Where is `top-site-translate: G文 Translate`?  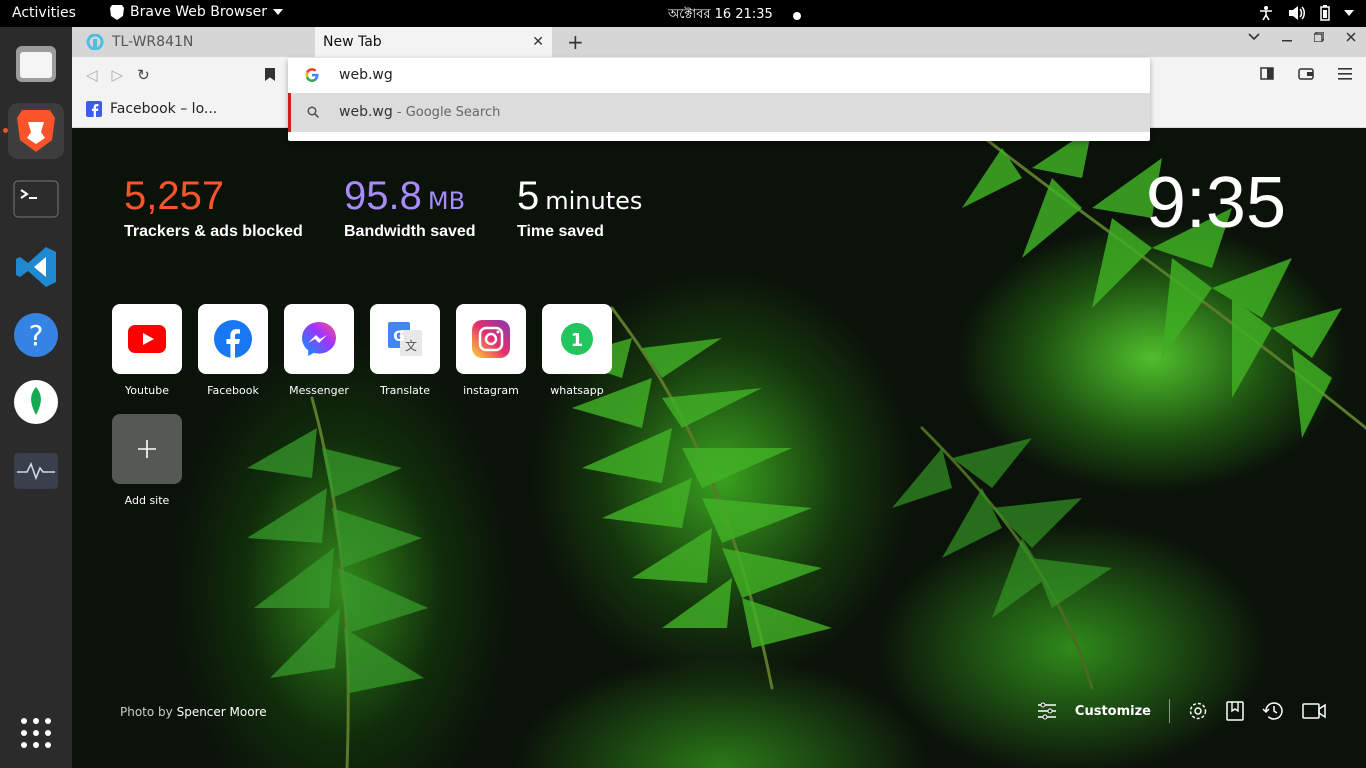
top-site-translate: G文 Translate is located at coordinates (405, 350).